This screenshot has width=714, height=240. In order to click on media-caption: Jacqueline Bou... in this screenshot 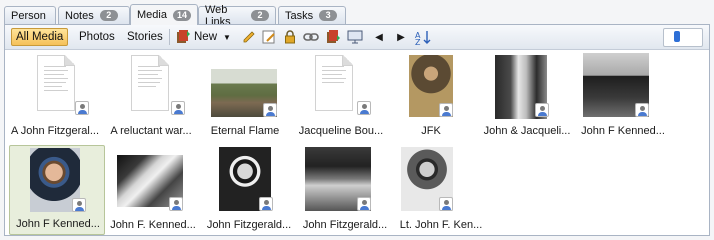, I will do `click(341, 131)`.